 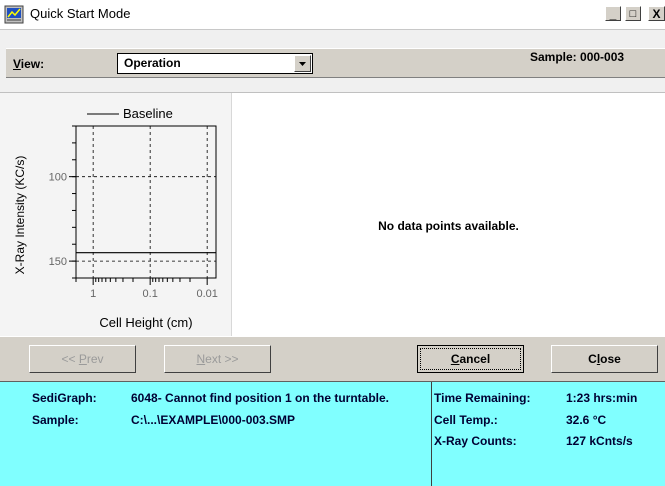 I want to click on y-tick-label: 150, so click(x=58, y=262).